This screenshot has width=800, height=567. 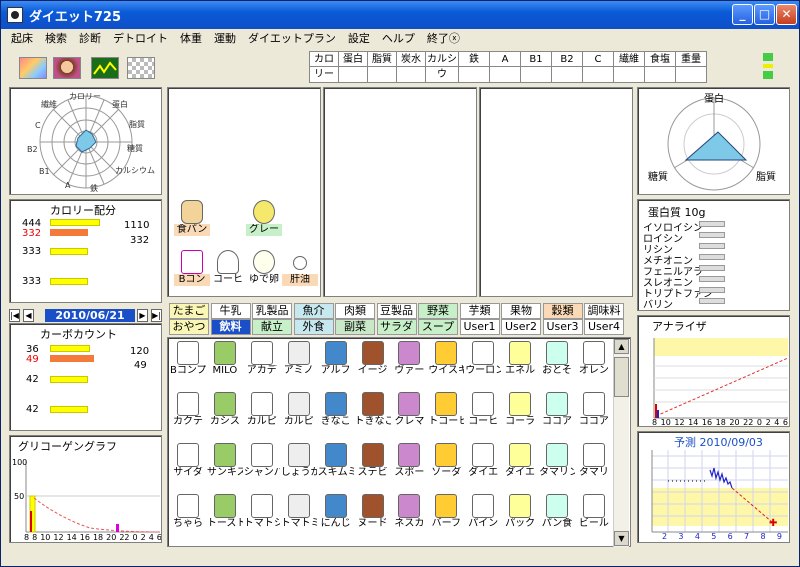 What do you see at coordinates (228, 272) in the screenshot?
I see `food-item-coffee: コーヒ` at bounding box center [228, 272].